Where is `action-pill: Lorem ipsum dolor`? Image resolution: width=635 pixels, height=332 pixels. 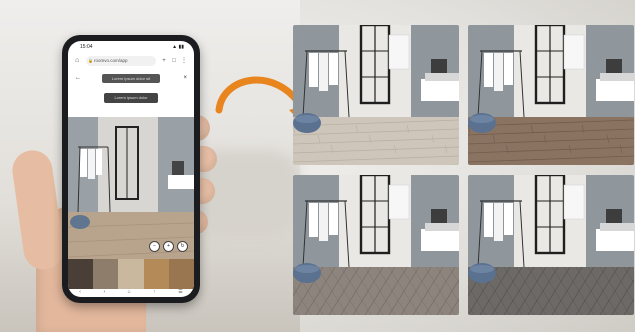 action-pill: Lorem ipsum dolor is located at coordinates (131, 98).